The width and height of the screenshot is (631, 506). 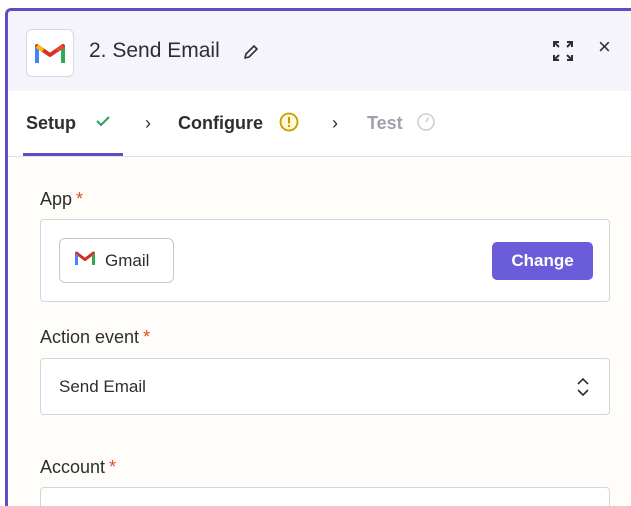 What do you see at coordinates (325, 386) in the screenshot?
I see `action-event-select: Send Email` at bounding box center [325, 386].